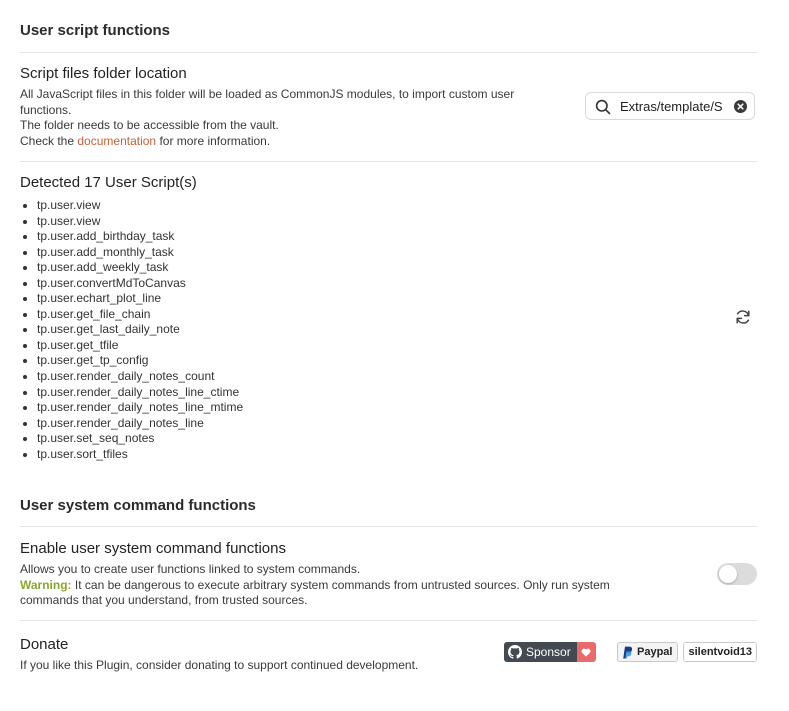  Describe the element at coordinates (46, 109) in the screenshot. I see `desc-line: functions.` at that location.